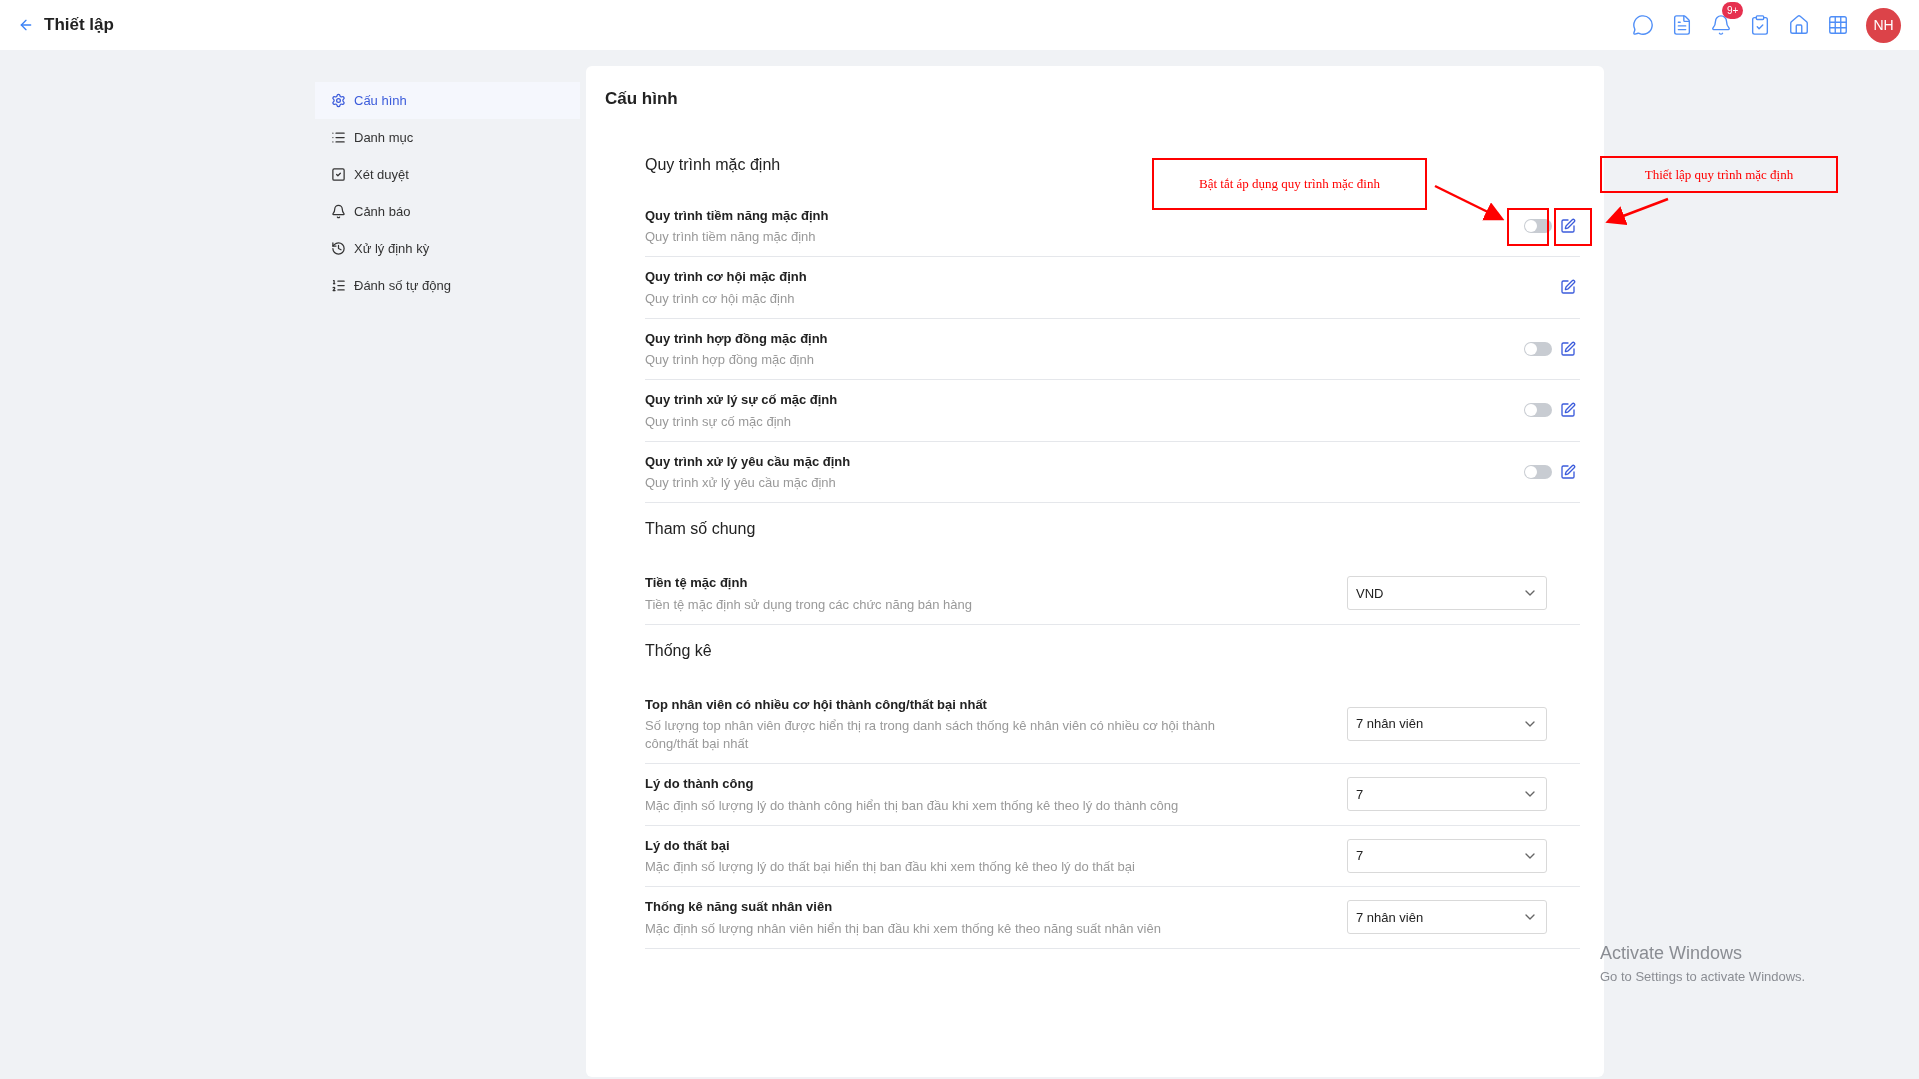  What do you see at coordinates (730, 360) in the screenshot?
I see `setting-description: Quy trình hợp đồng mặc định` at bounding box center [730, 360].